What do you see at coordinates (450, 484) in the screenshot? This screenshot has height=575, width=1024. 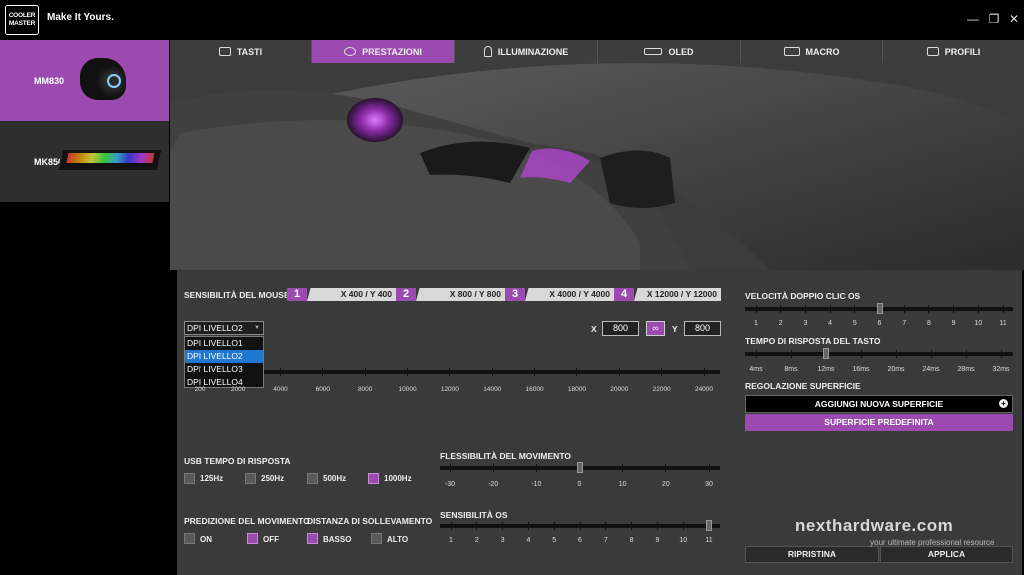 I see `slider-tick-label: -30` at bounding box center [450, 484].